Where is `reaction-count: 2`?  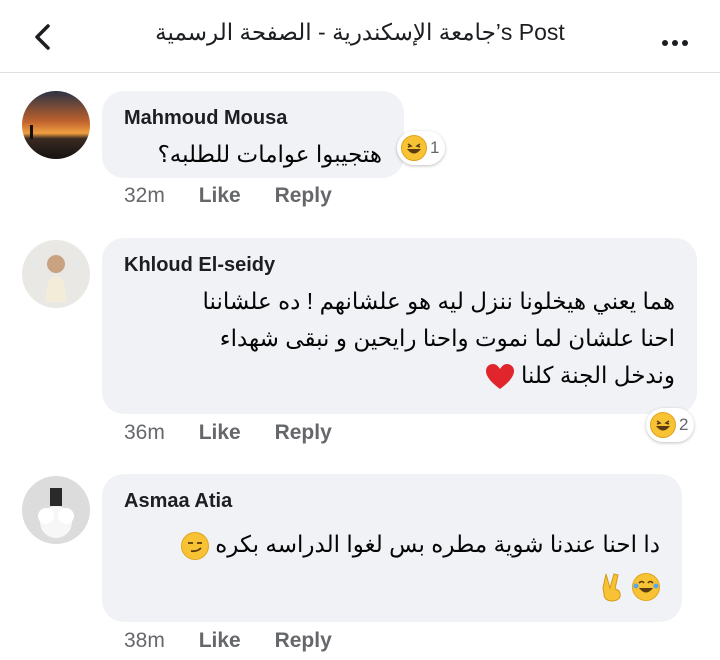 reaction-count: 2 is located at coordinates (684, 424).